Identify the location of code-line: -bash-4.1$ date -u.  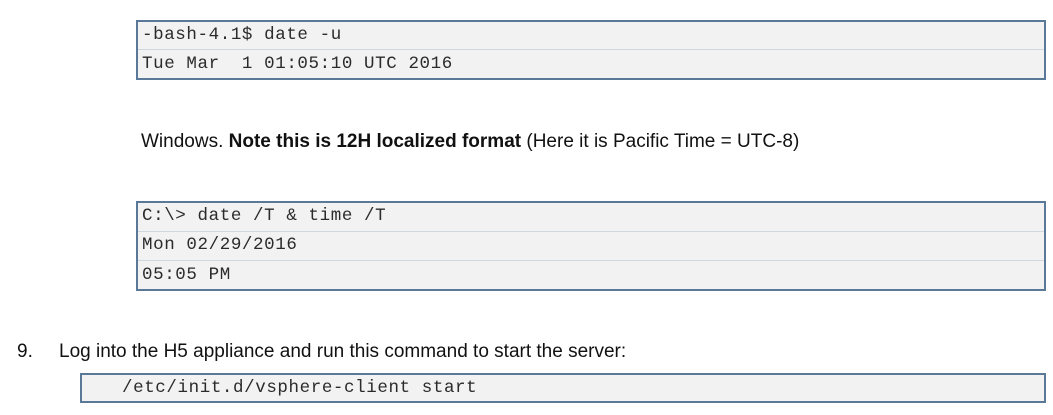
(242, 35).